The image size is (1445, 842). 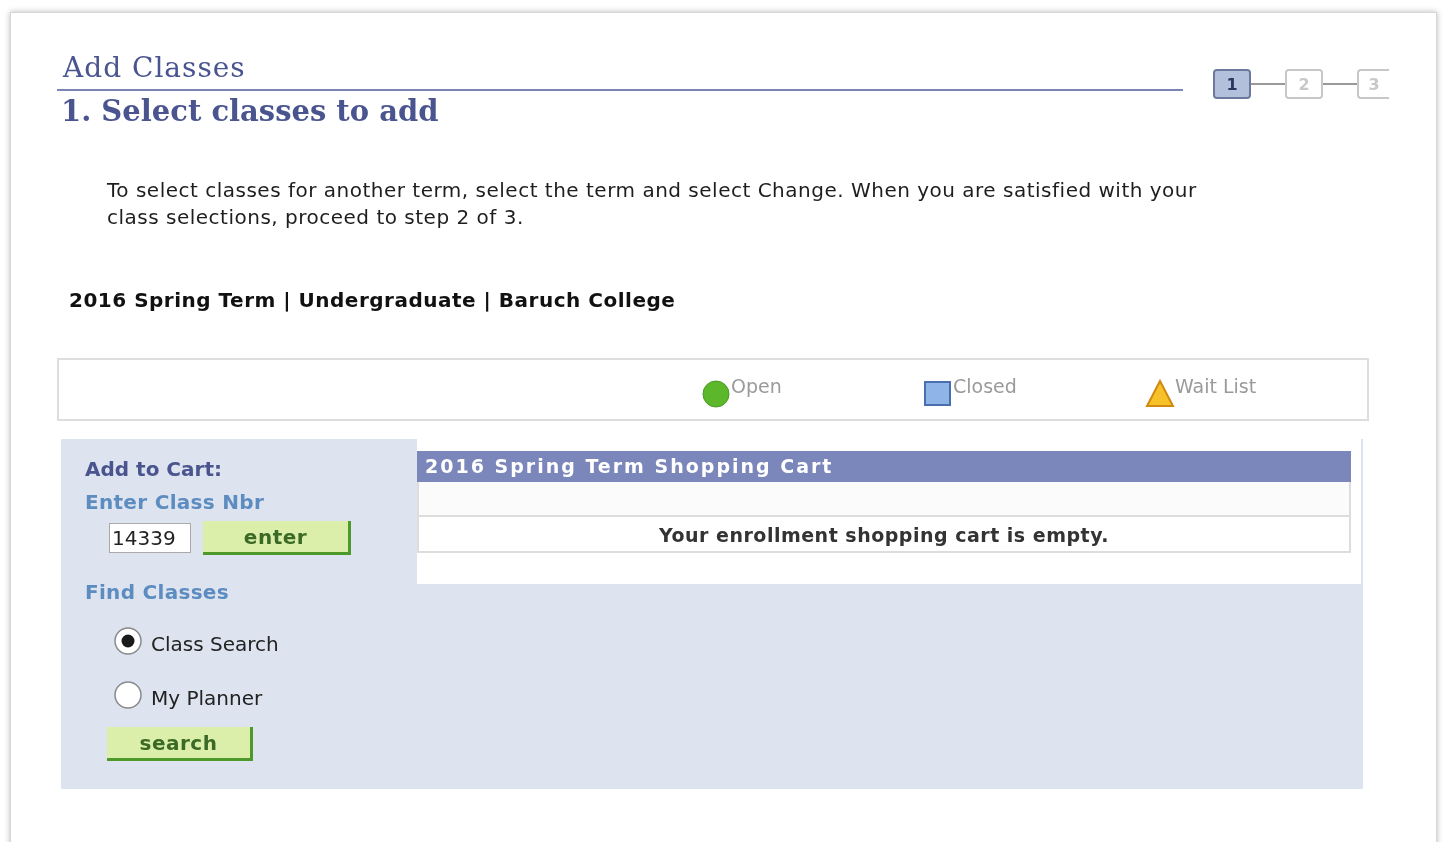 What do you see at coordinates (756, 386) in the screenshot?
I see `legend-label: Open` at bounding box center [756, 386].